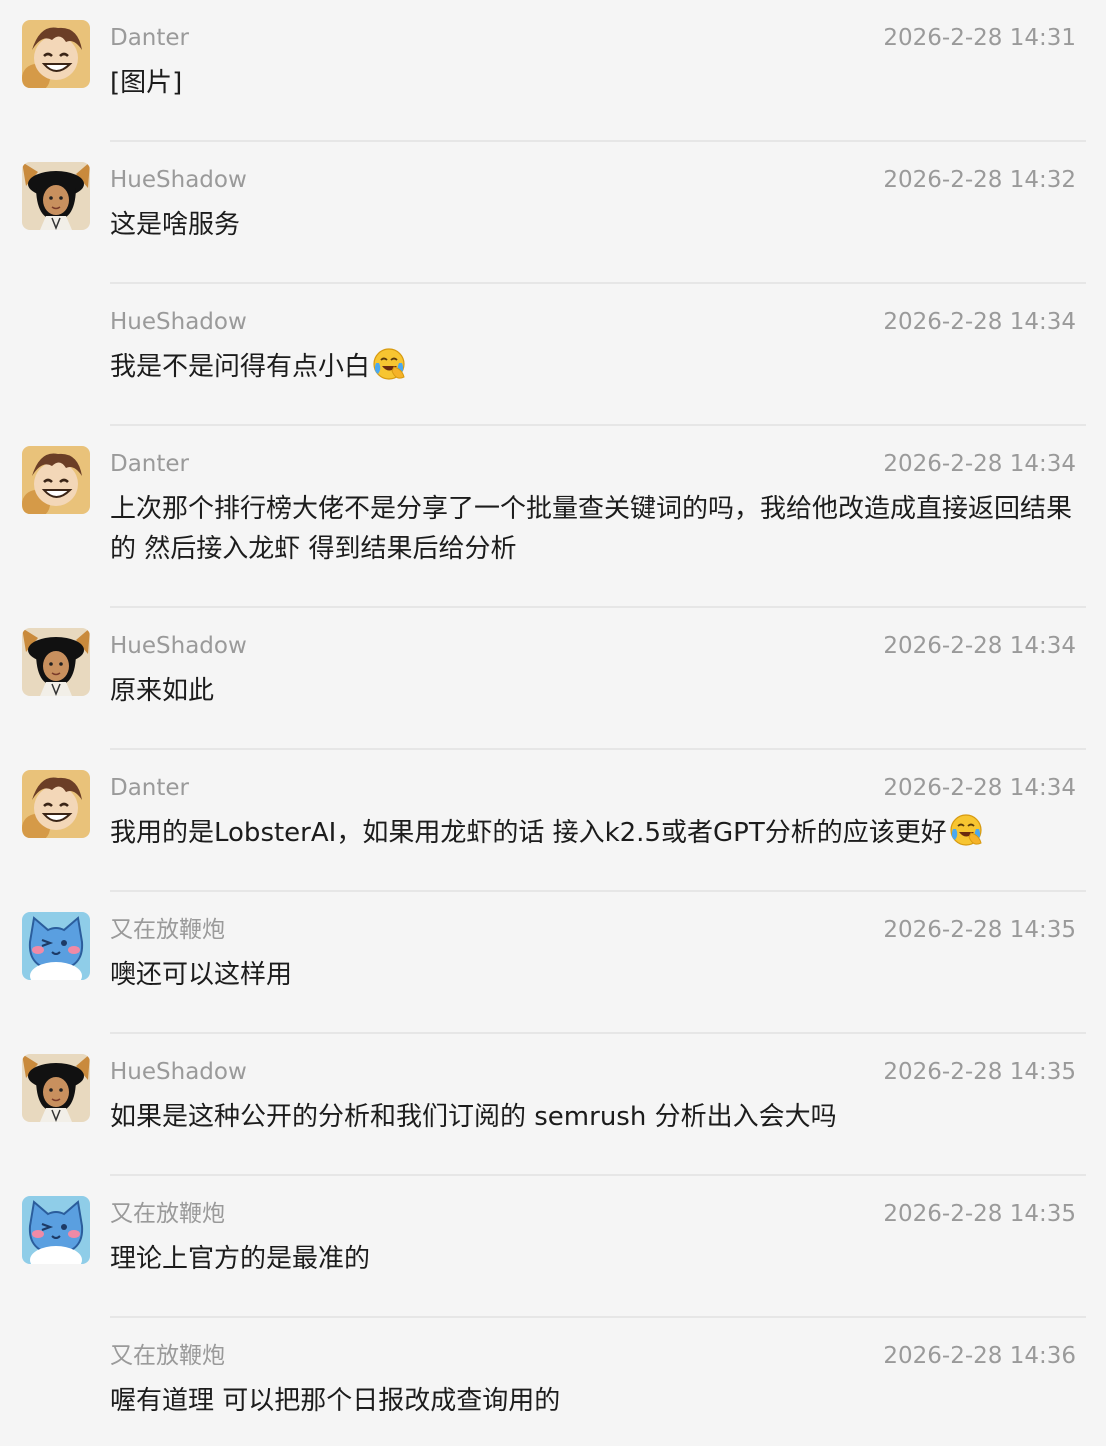  What do you see at coordinates (979, 38) in the screenshot?
I see `message-timestamp: 2026-2-28 14:31` at bounding box center [979, 38].